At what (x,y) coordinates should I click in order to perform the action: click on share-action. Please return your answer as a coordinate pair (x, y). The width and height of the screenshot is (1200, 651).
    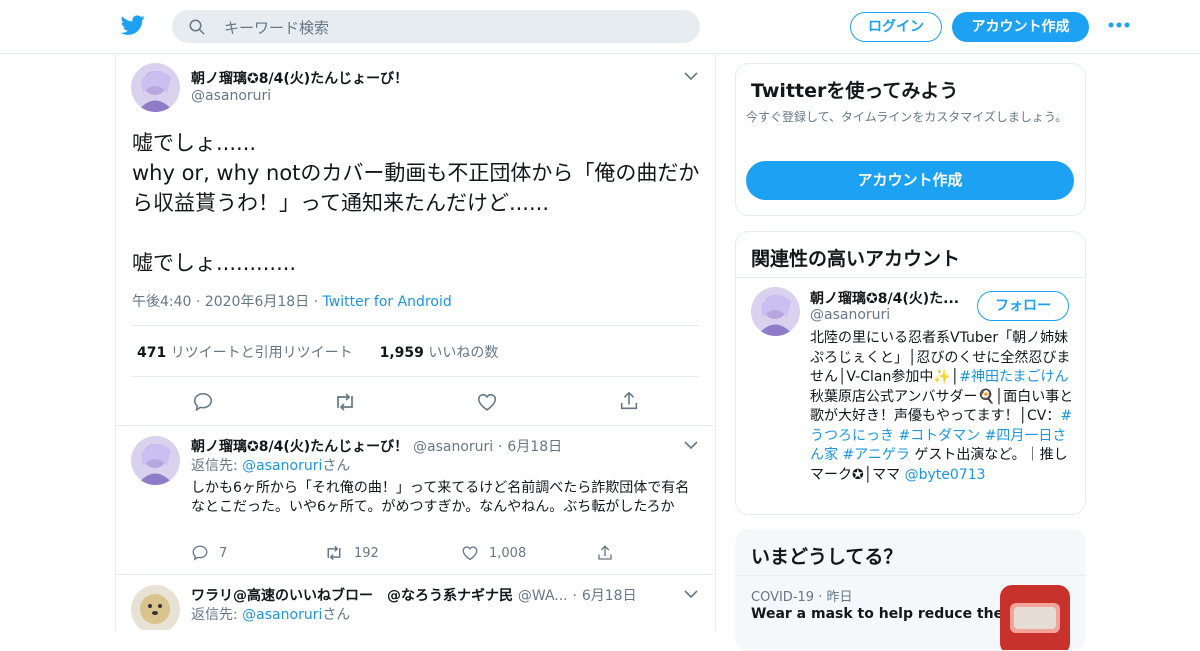
    Looking at the image, I should click on (605, 553).